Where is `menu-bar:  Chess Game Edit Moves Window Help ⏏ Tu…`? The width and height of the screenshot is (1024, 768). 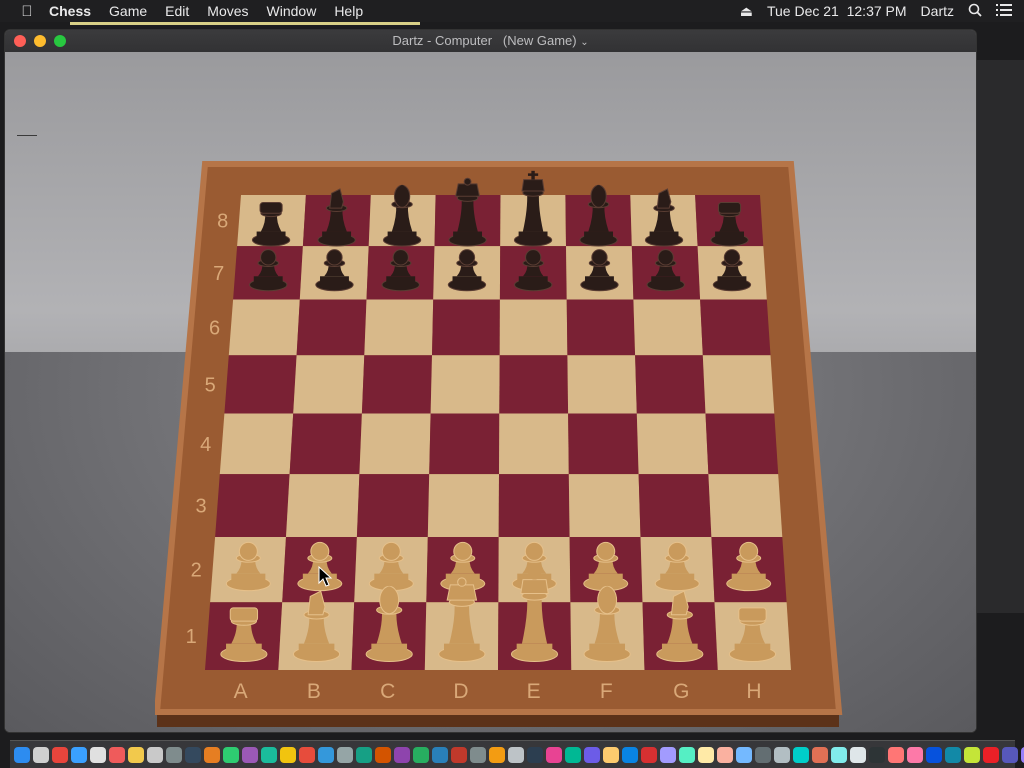 menu-bar:  Chess Game Edit Moves Window Help ⏏ Tu… is located at coordinates (512, 11).